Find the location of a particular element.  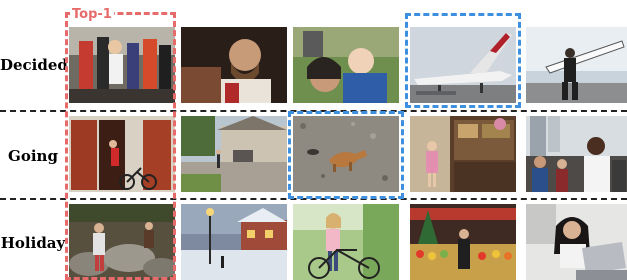

top1-label: Top-1 is located at coordinates (92, 14).